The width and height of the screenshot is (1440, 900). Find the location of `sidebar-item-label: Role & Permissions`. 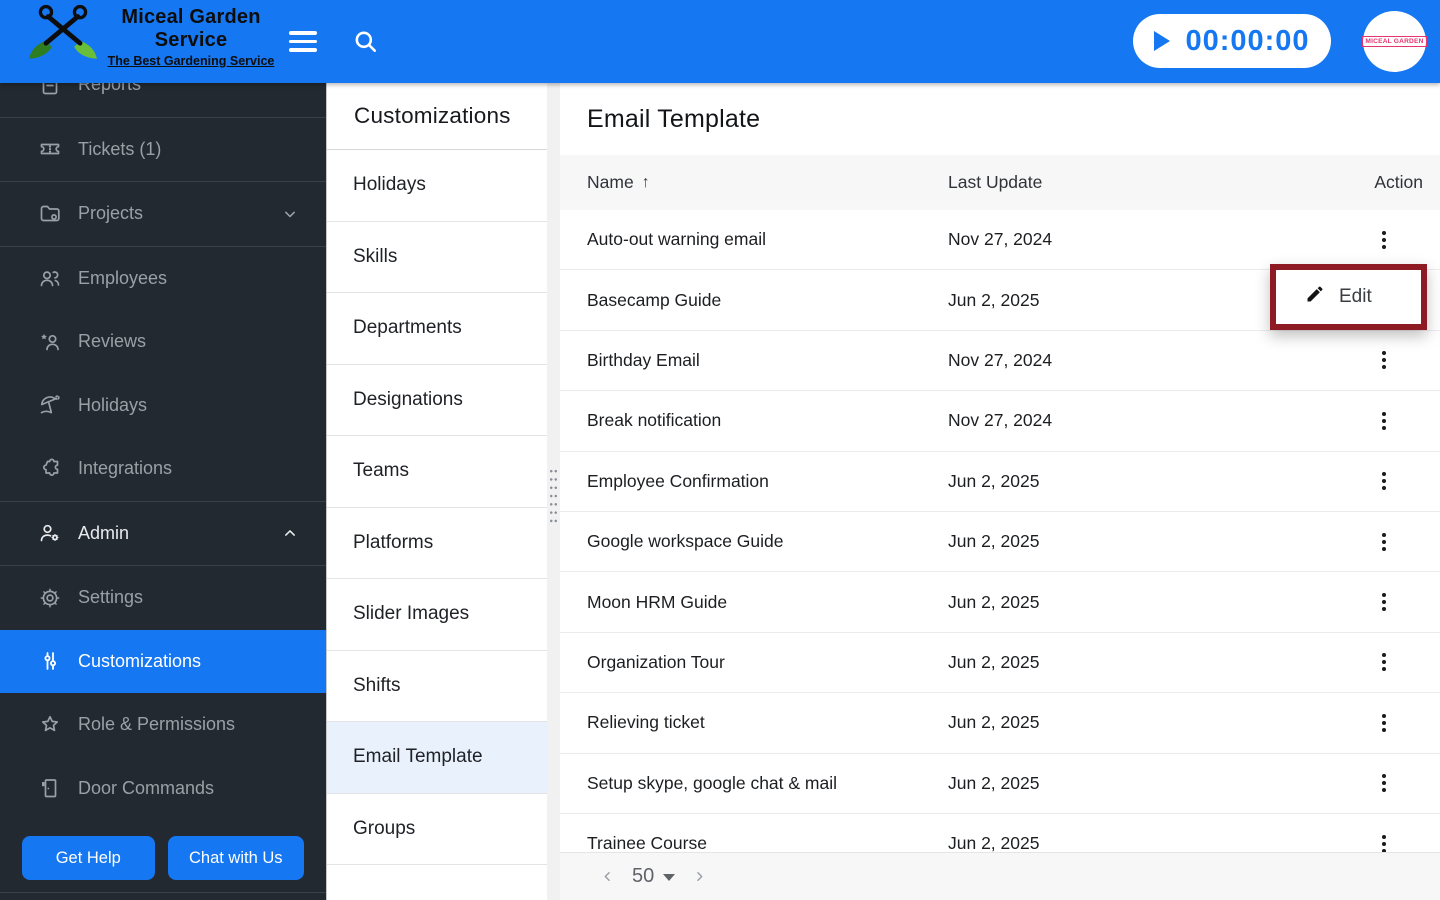

sidebar-item-label: Role & Permissions is located at coordinates (157, 724).